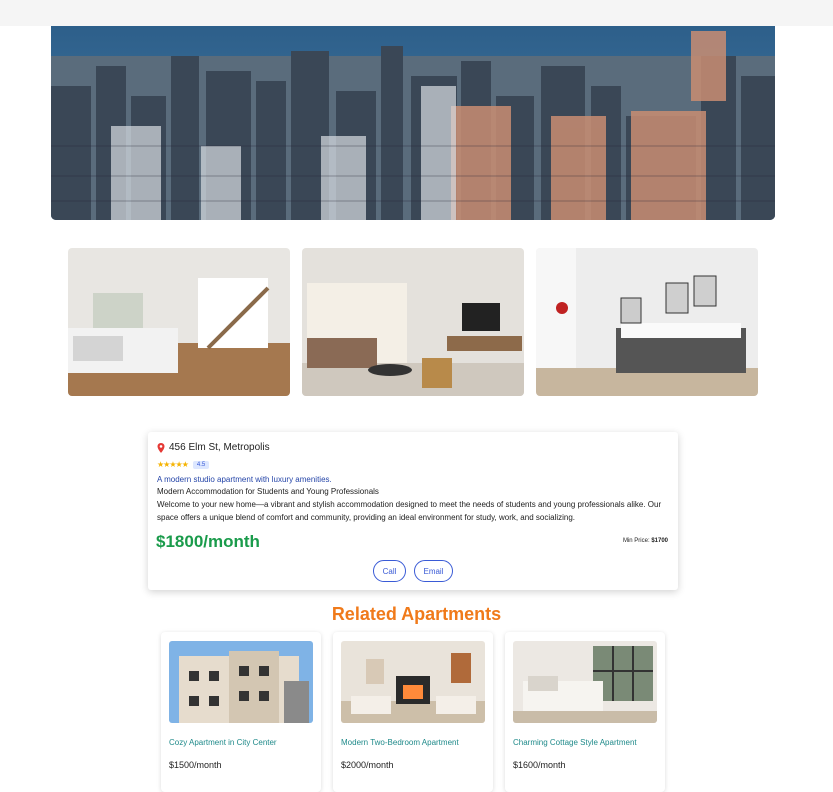  I want to click on top-bar, so click(416, 13).